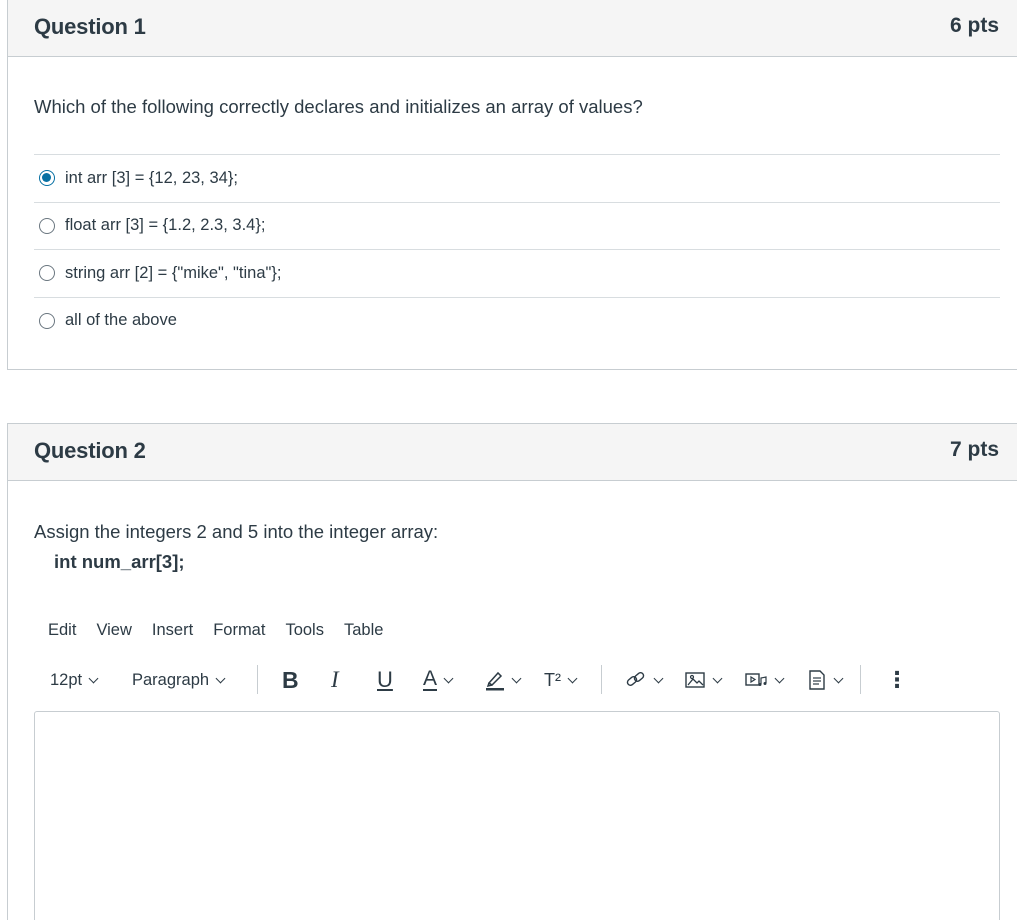  I want to click on menu-format: Format, so click(239, 630).